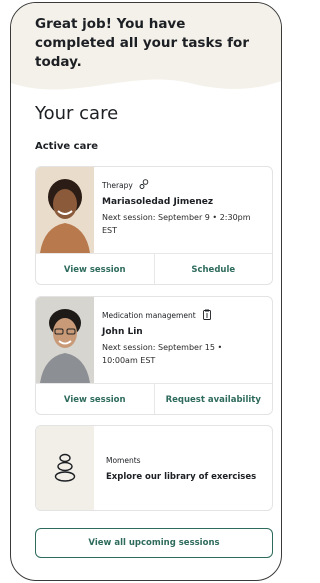 The image size is (320, 583). Describe the element at coordinates (122, 332) in the screenshot. I see `provider-name: John Lin` at that location.